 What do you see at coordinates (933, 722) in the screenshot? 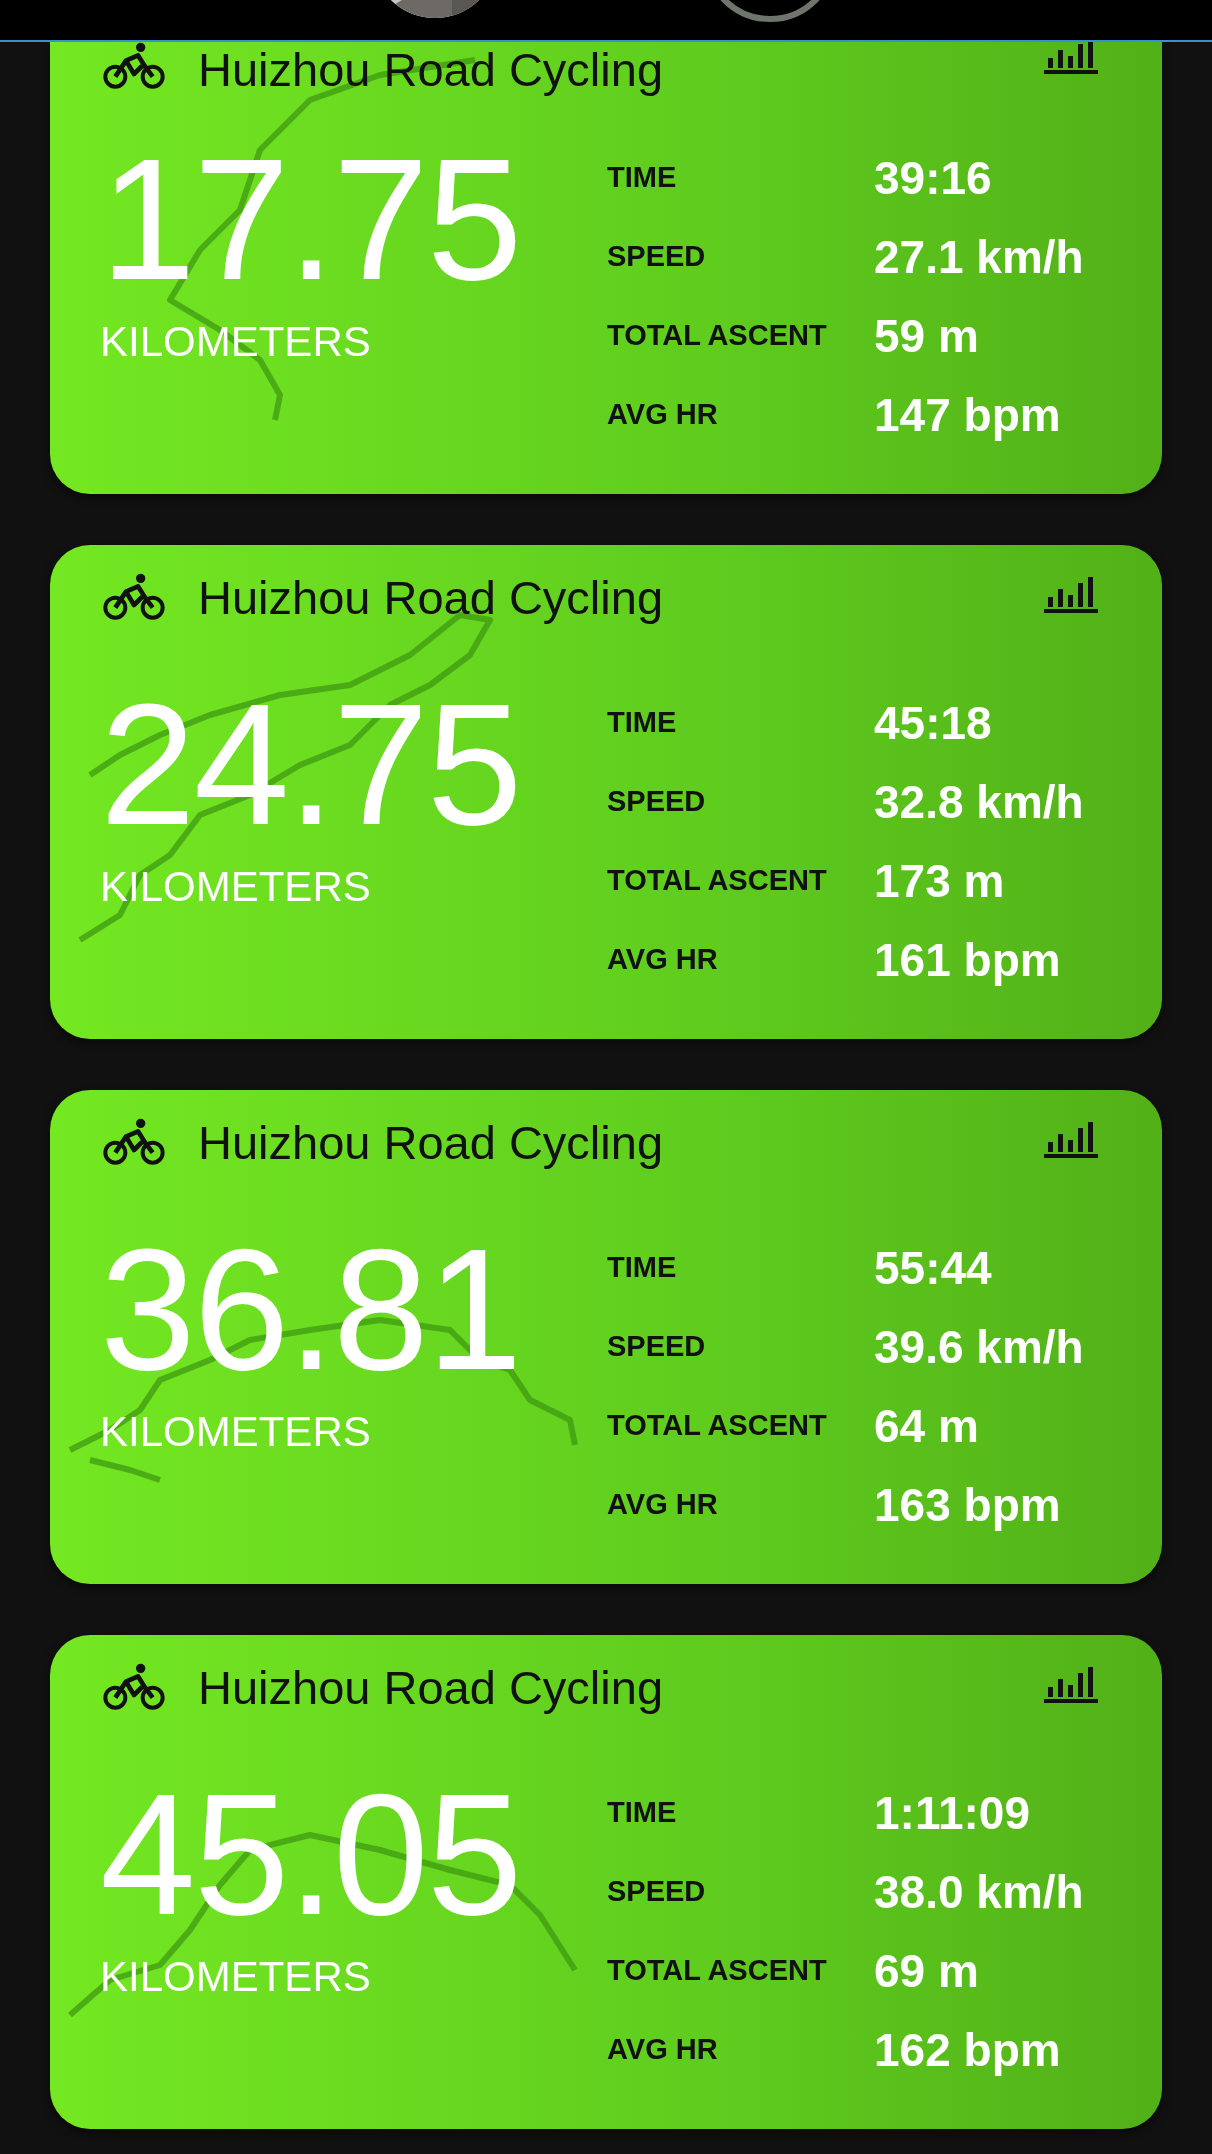
I see `stat-value: 45:18` at bounding box center [933, 722].